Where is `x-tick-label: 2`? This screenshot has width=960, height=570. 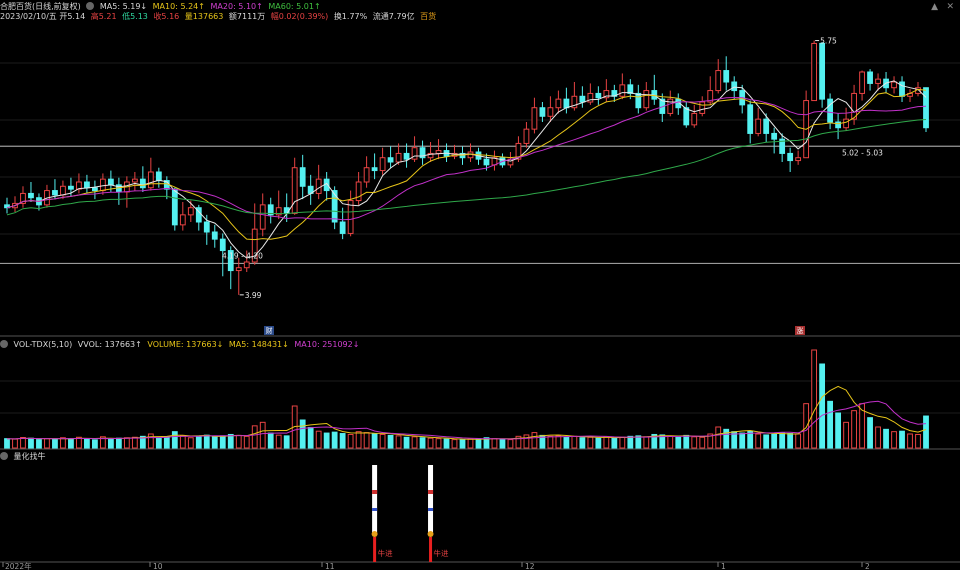 x-tick-label: 2 is located at coordinates (867, 566).